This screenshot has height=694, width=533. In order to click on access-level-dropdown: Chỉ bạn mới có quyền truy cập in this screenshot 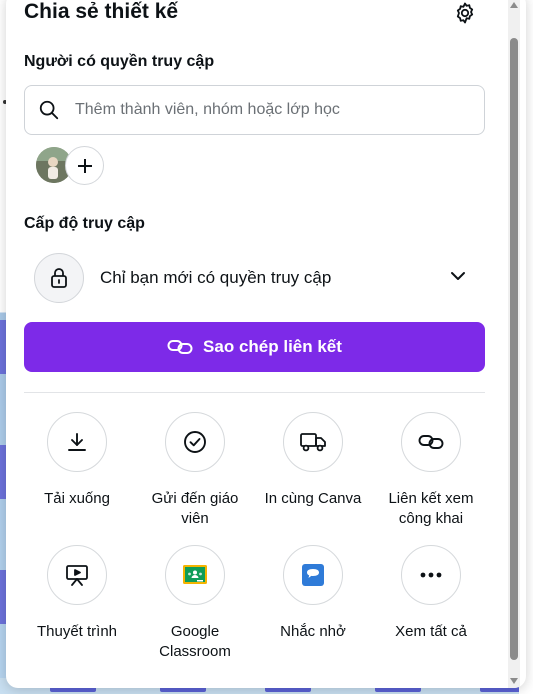, I will do `click(254, 278)`.